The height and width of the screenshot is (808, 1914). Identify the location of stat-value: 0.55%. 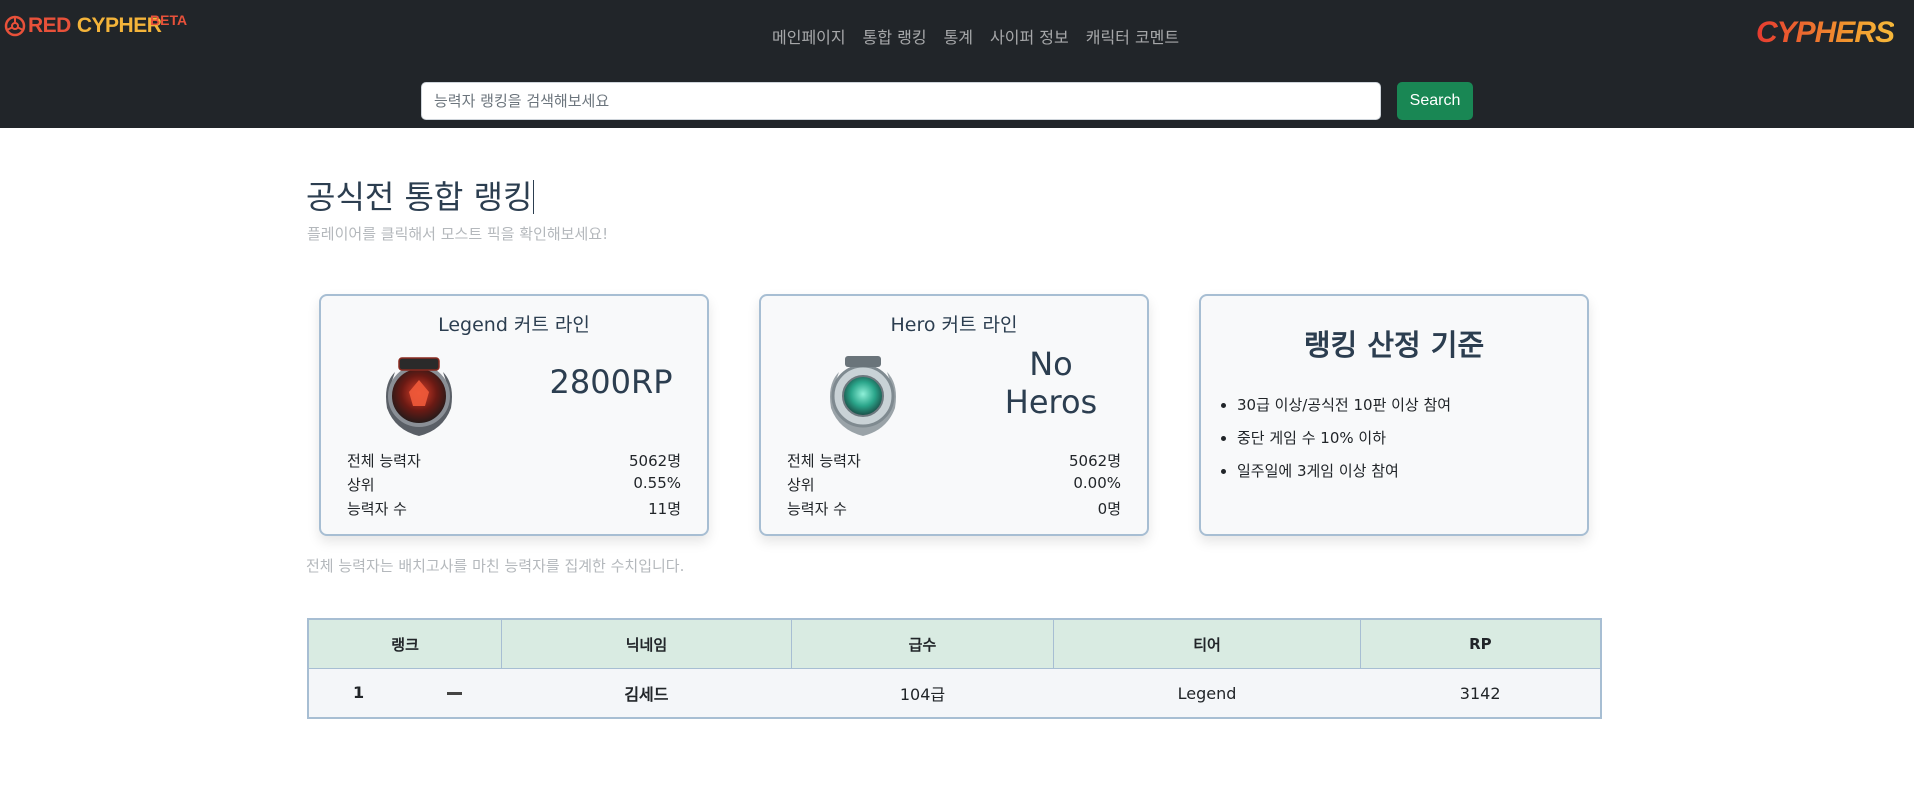
(657, 483).